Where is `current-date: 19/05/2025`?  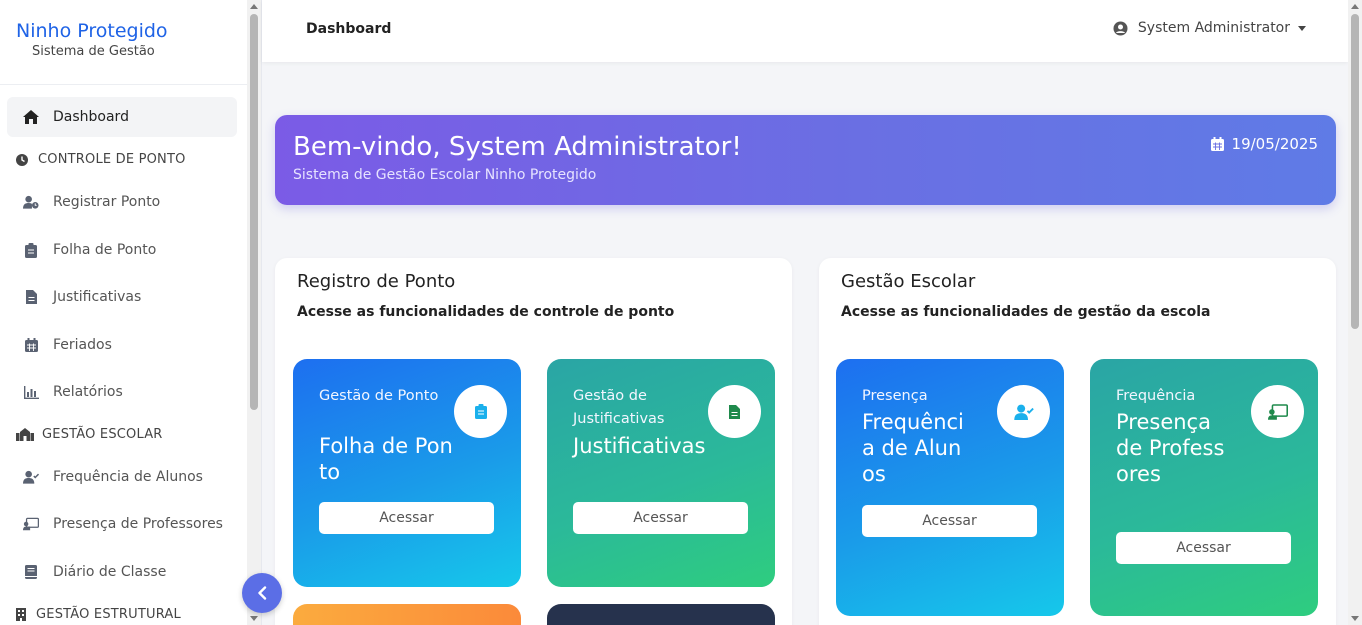 current-date: 19/05/2025 is located at coordinates (1264, 144).